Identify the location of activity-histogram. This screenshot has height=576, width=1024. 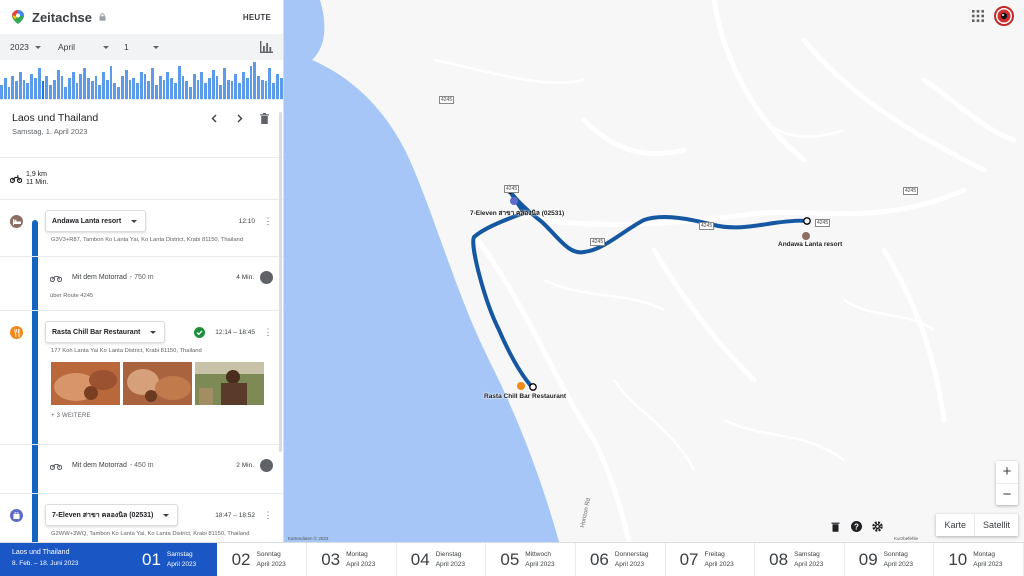
(141, 80).